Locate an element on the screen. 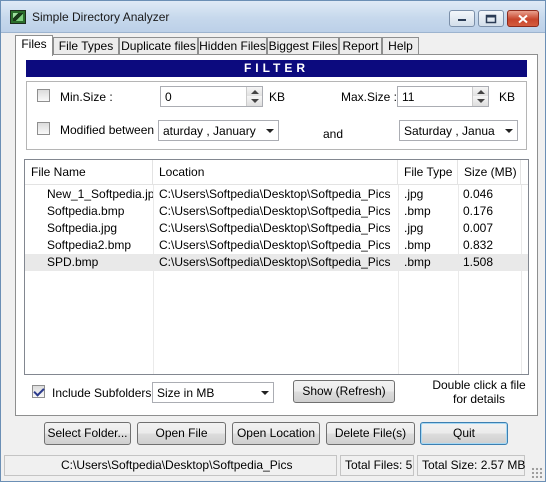  modified-to-date-picker: Saturday , Janua is located at coordinates (458, 130).